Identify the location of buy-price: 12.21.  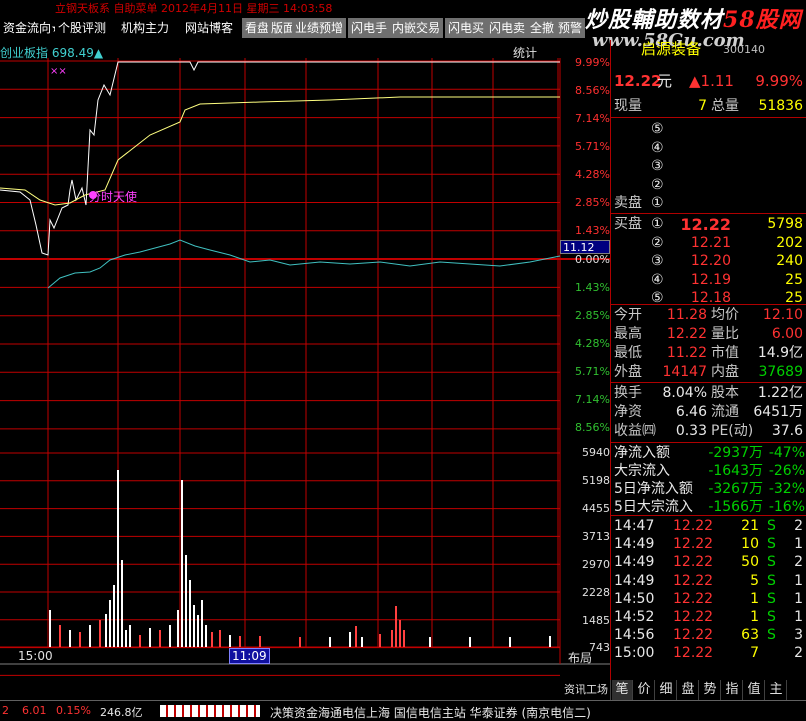
(710, 242).